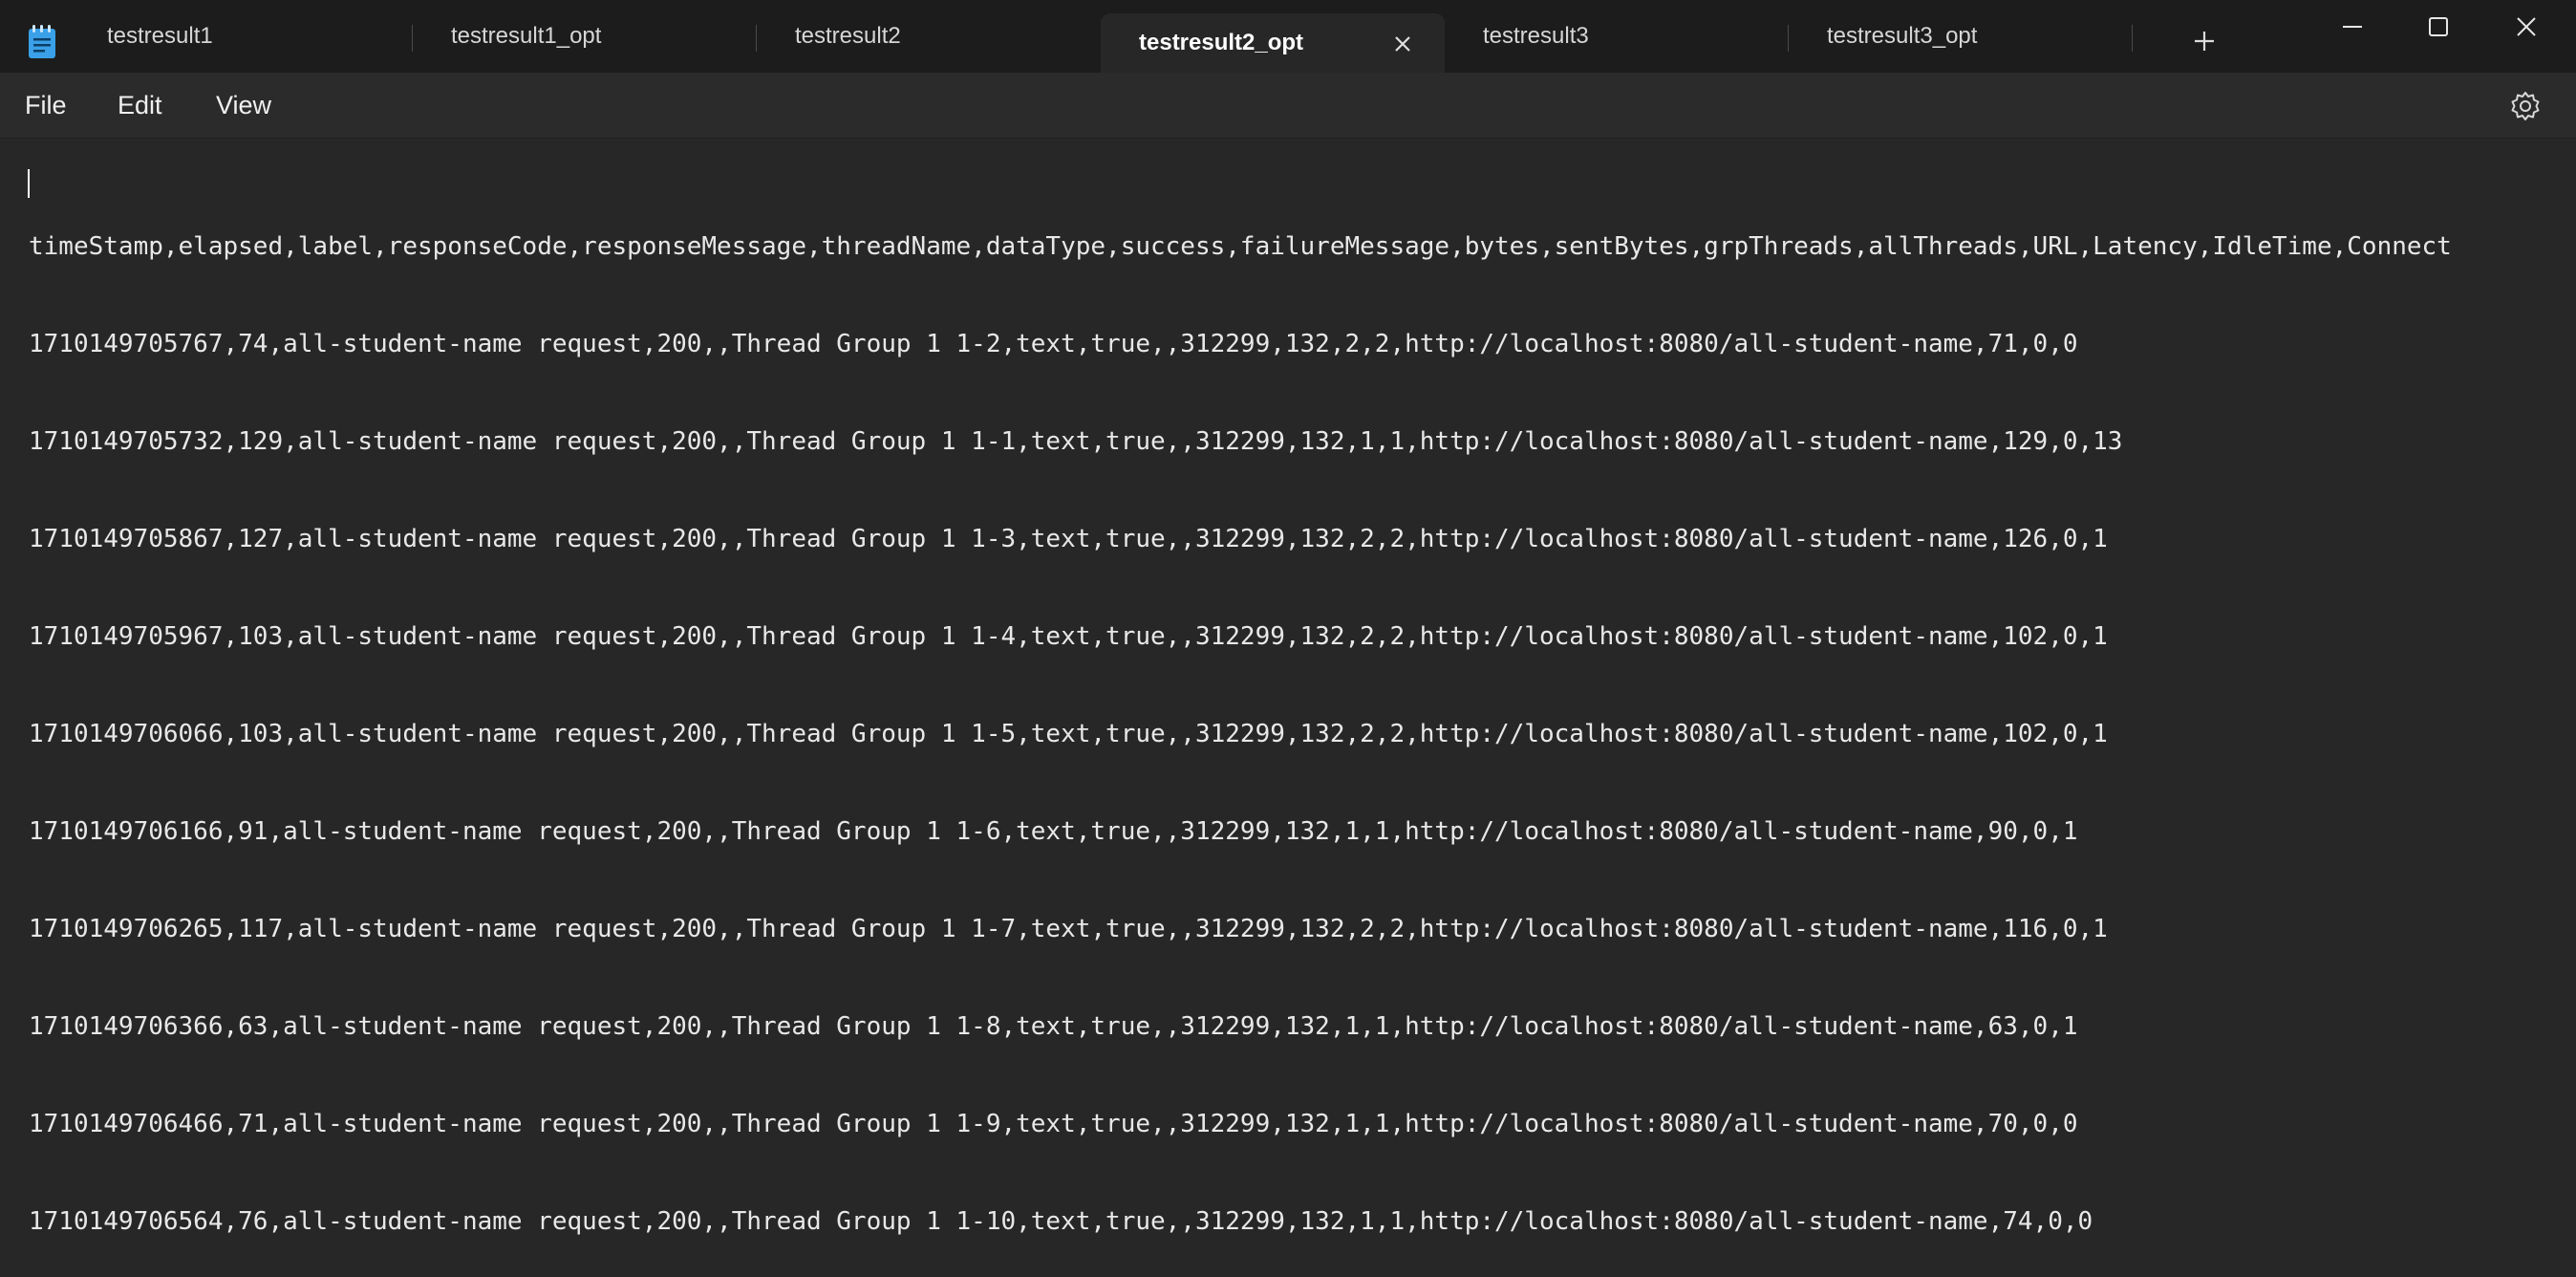  I want to click on menu-edit: Edit, so click(140, 105).